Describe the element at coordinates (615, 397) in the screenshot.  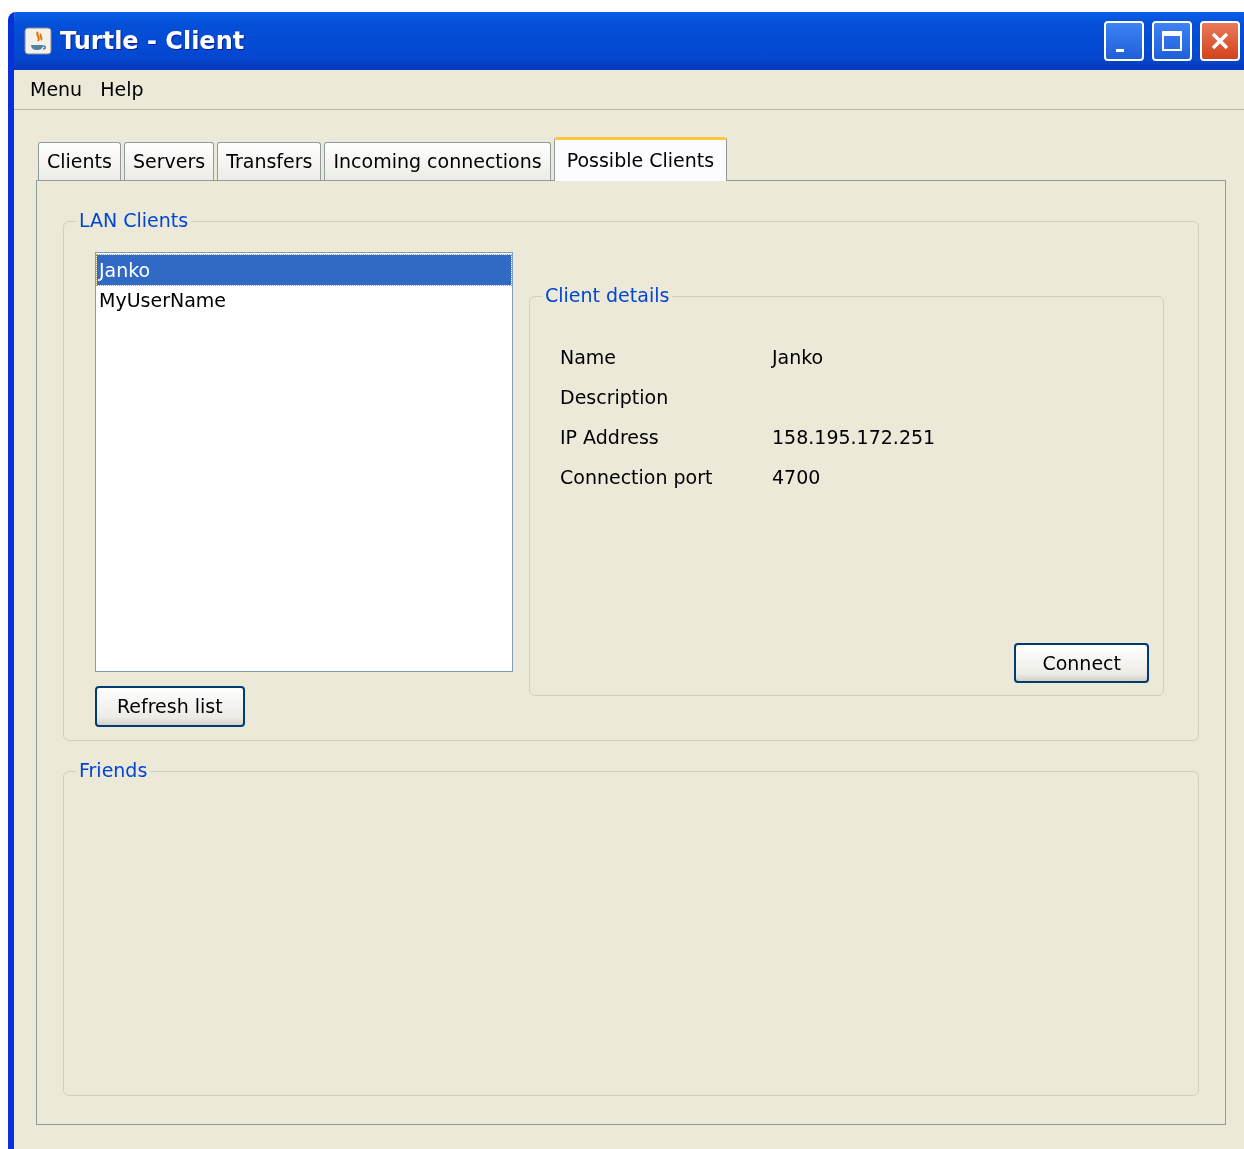
I see `field-label: Description` at that location.